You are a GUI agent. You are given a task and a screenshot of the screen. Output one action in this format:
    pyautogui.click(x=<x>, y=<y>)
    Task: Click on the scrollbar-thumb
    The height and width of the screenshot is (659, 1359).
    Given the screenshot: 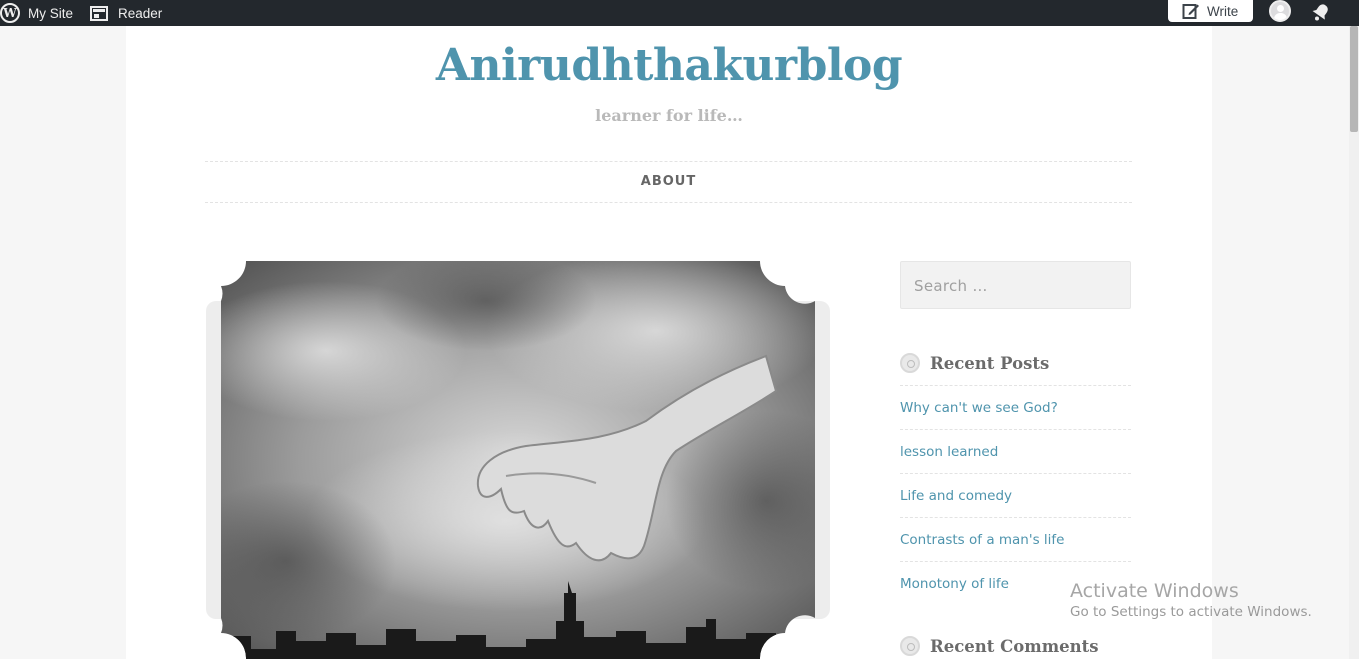 What is the action you would take?
    pyautogui.click(x=1354, y=79)
    